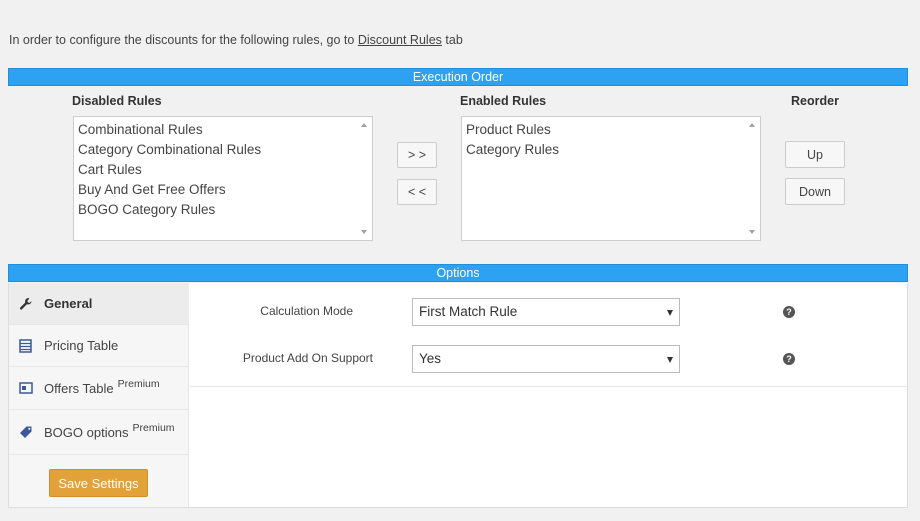 The image size is (920, 521). I want to click on tab-label: General, so click(68, 303).